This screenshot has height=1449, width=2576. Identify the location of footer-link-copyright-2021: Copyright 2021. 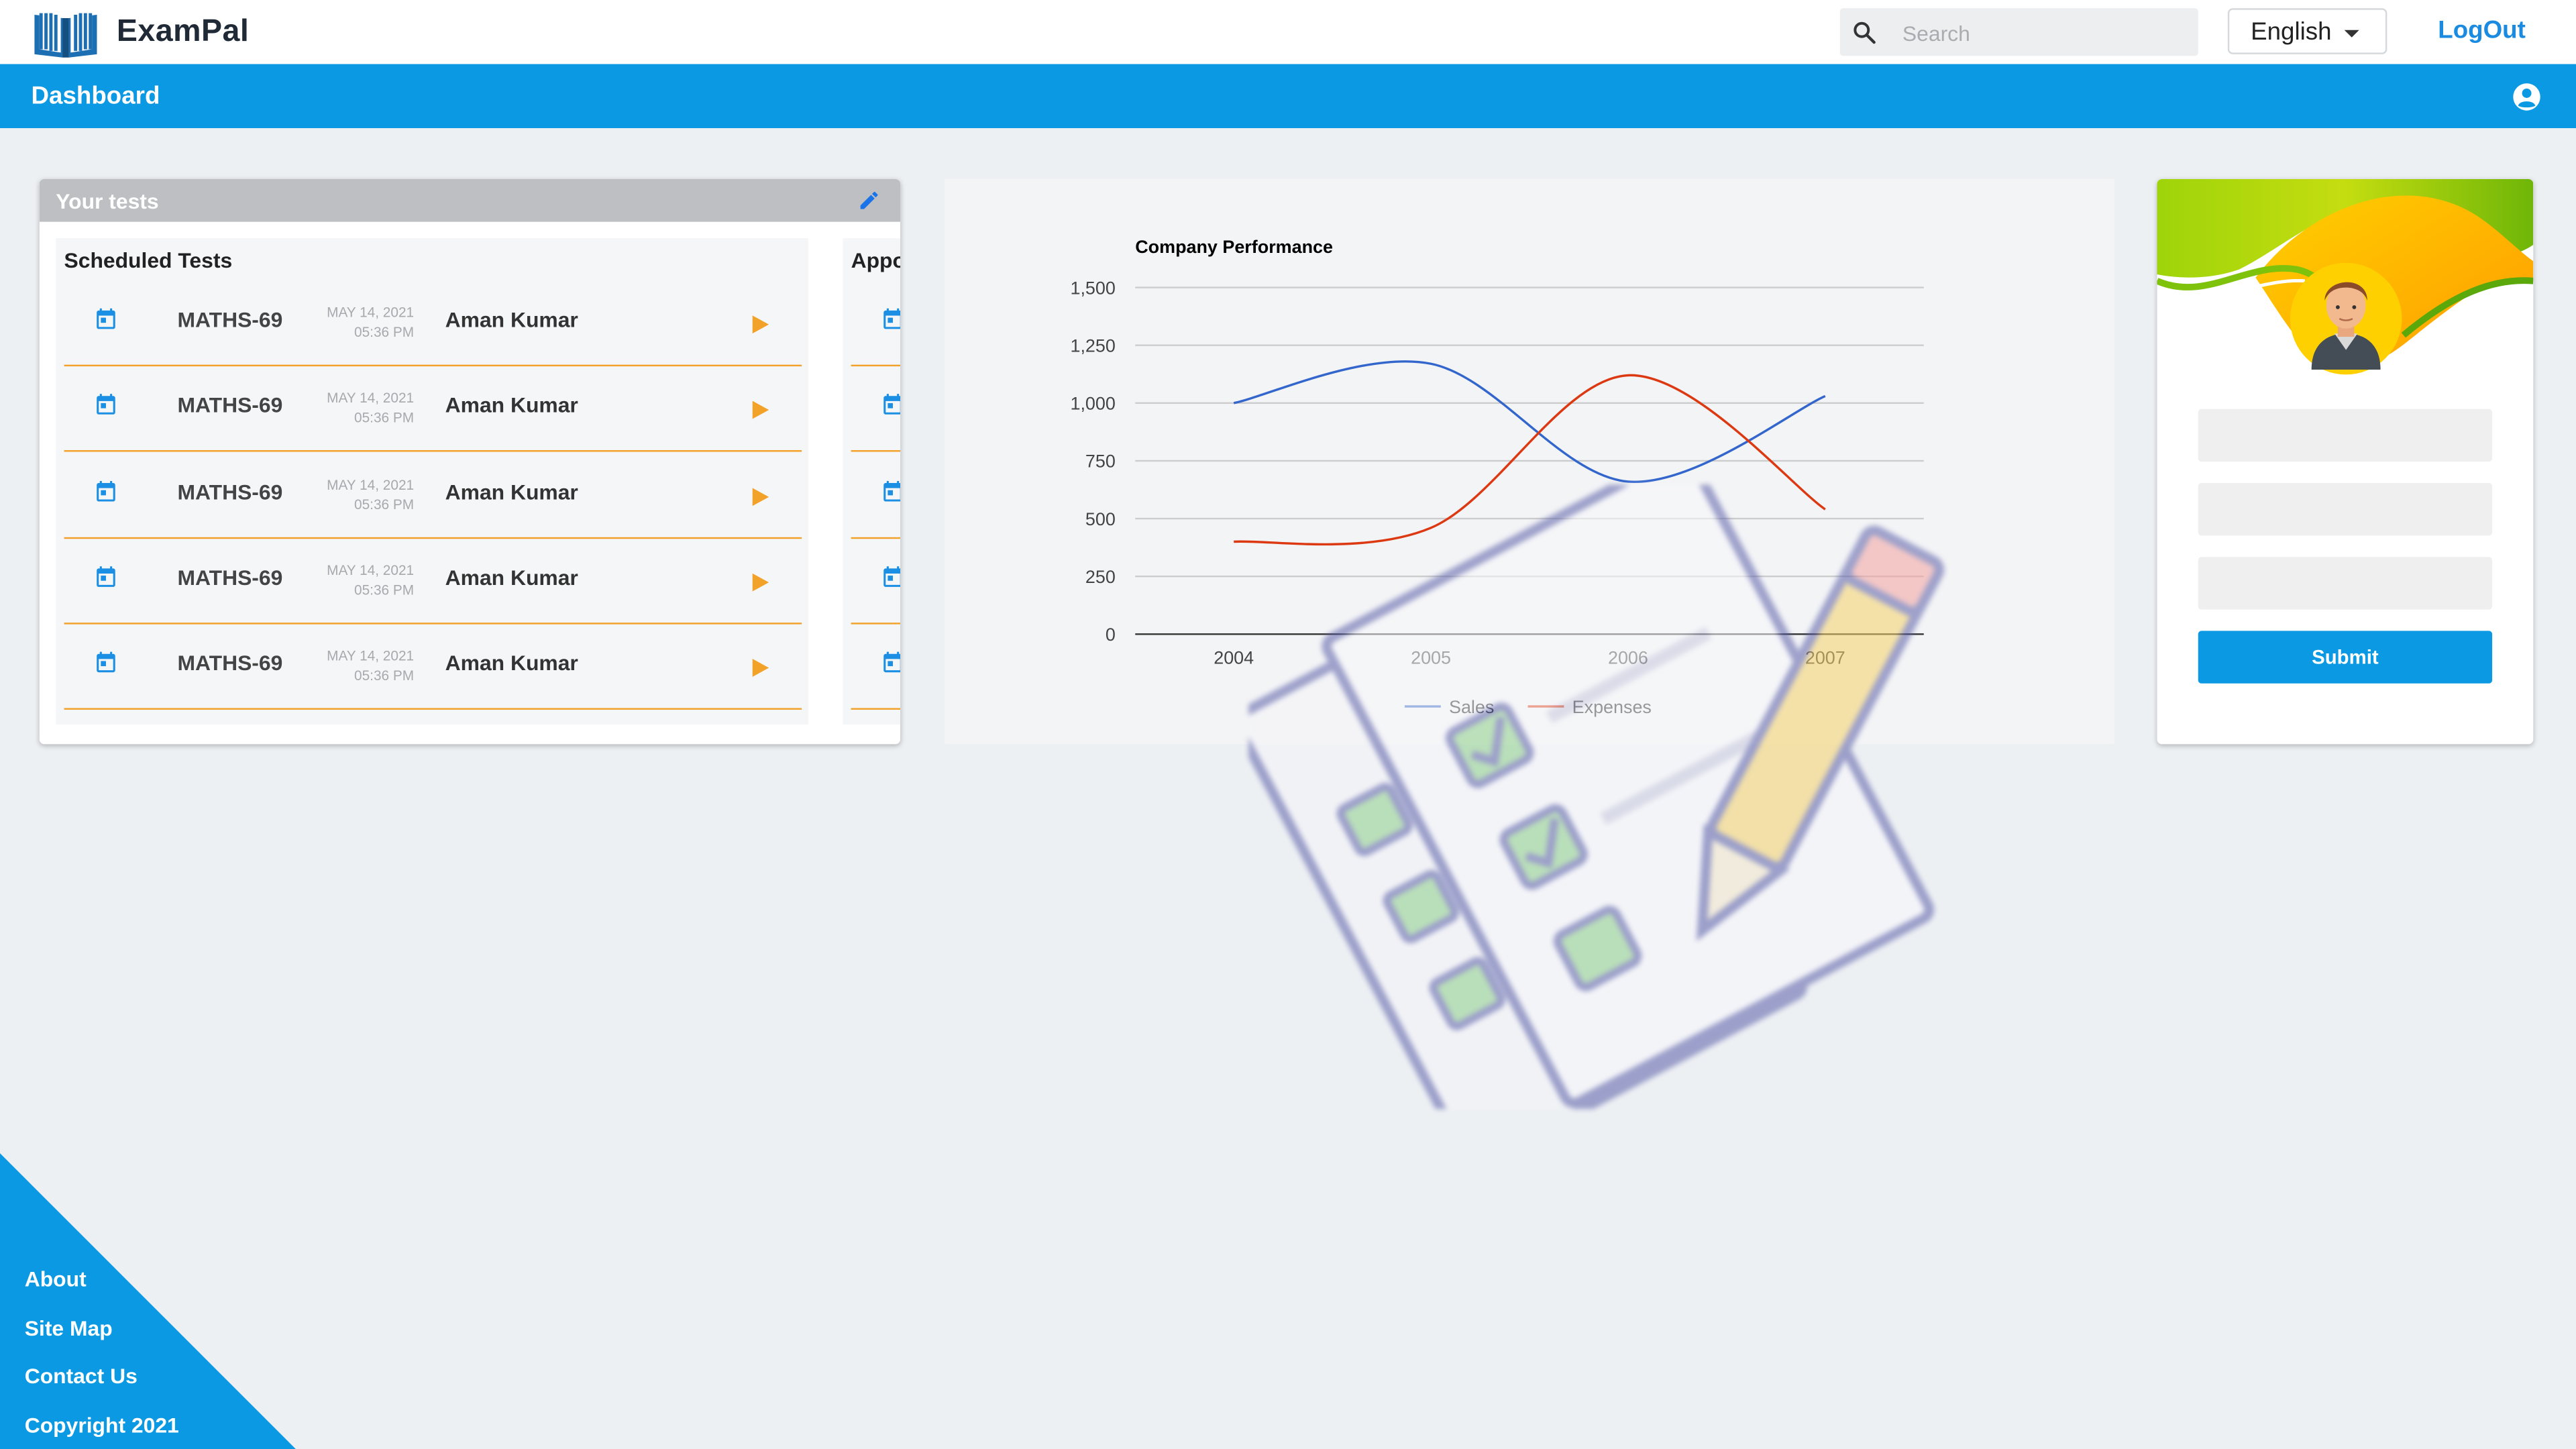
(102, 1425).